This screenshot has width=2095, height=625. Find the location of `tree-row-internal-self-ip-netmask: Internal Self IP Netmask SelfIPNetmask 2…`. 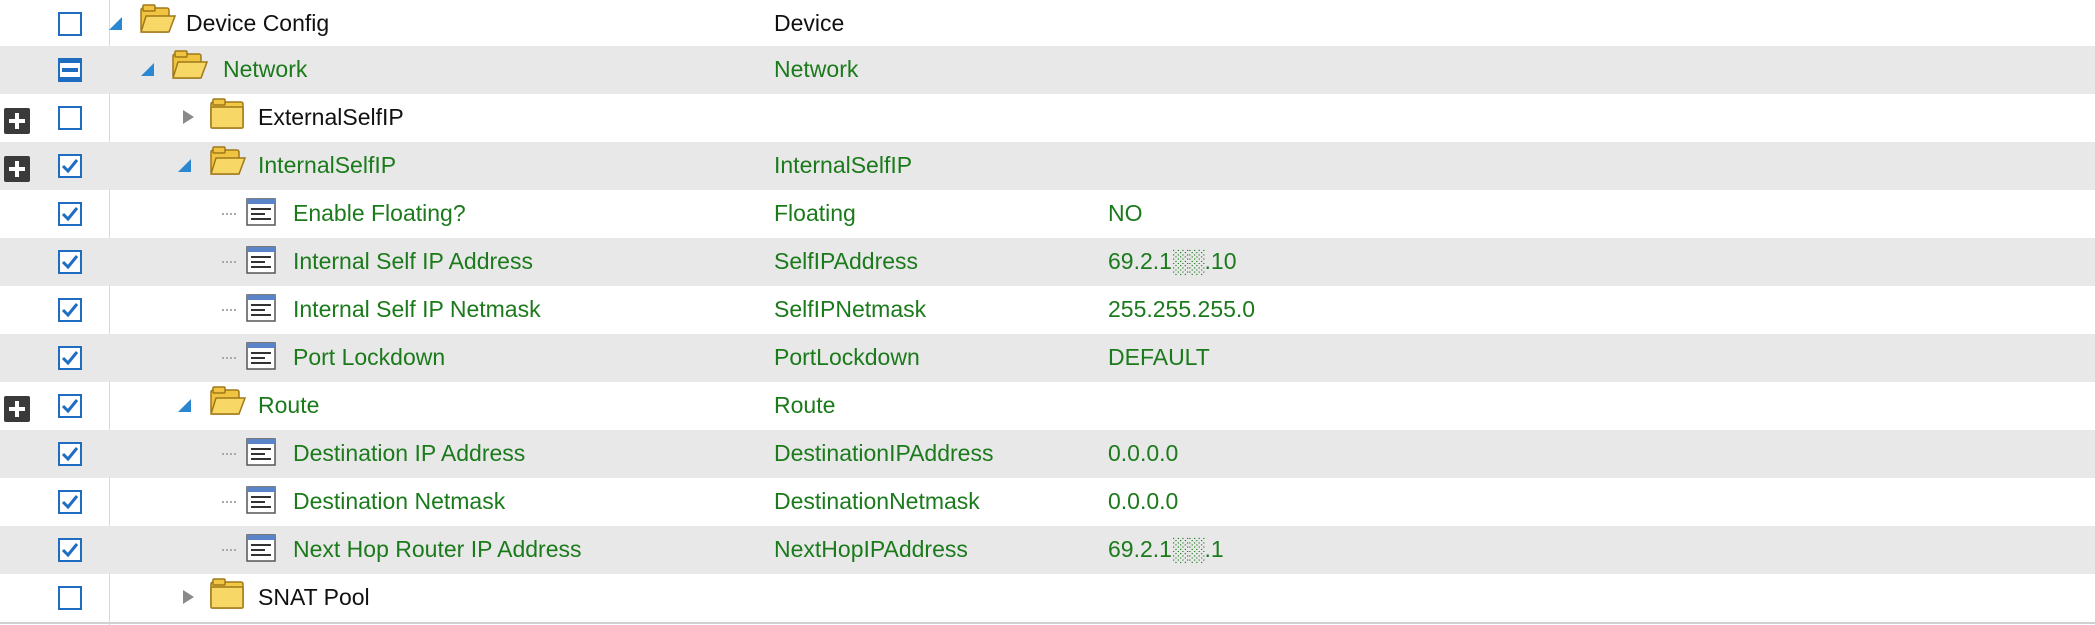

tree-row-internal-self-ip-netmask: Internal Self IP Netmask SelfIPNetmask 2… is located at coordinates (1047, 310).